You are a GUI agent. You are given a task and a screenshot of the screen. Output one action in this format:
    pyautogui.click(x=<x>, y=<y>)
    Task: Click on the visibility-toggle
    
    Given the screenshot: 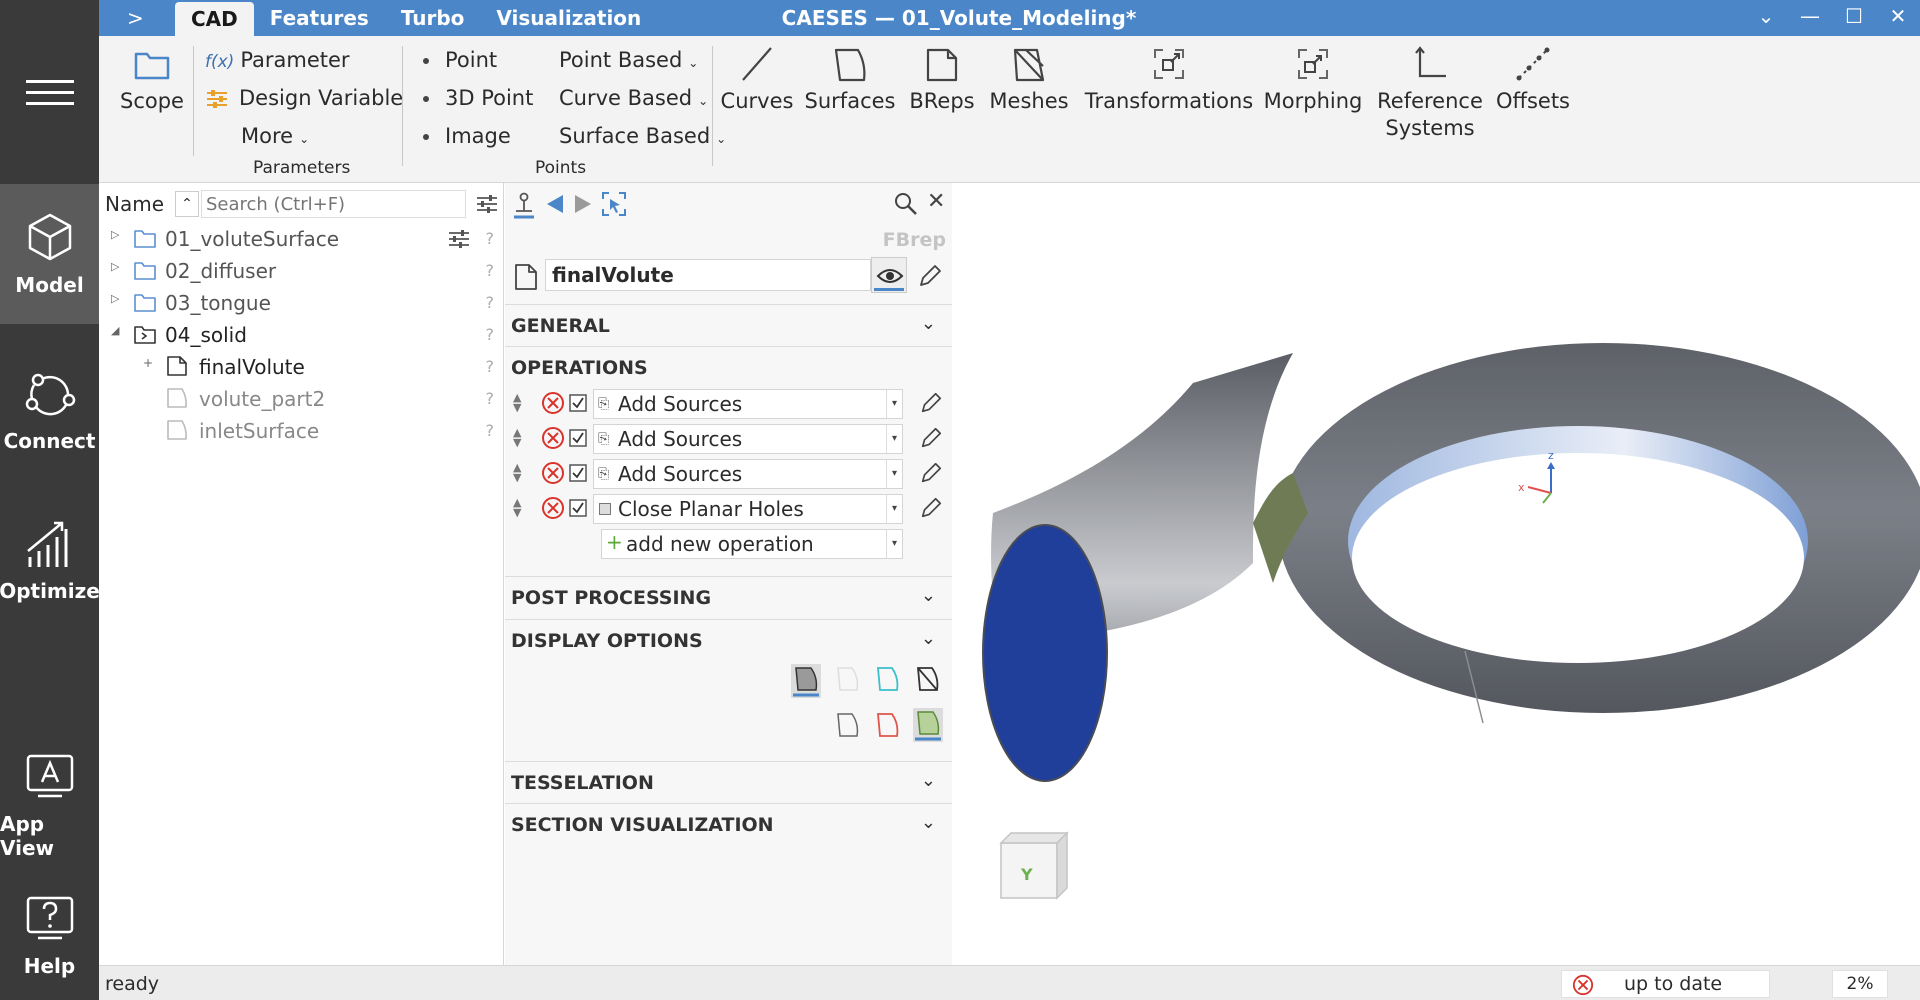 What is the action you would take?
    pyautogui.click(x=889, y=275)
    